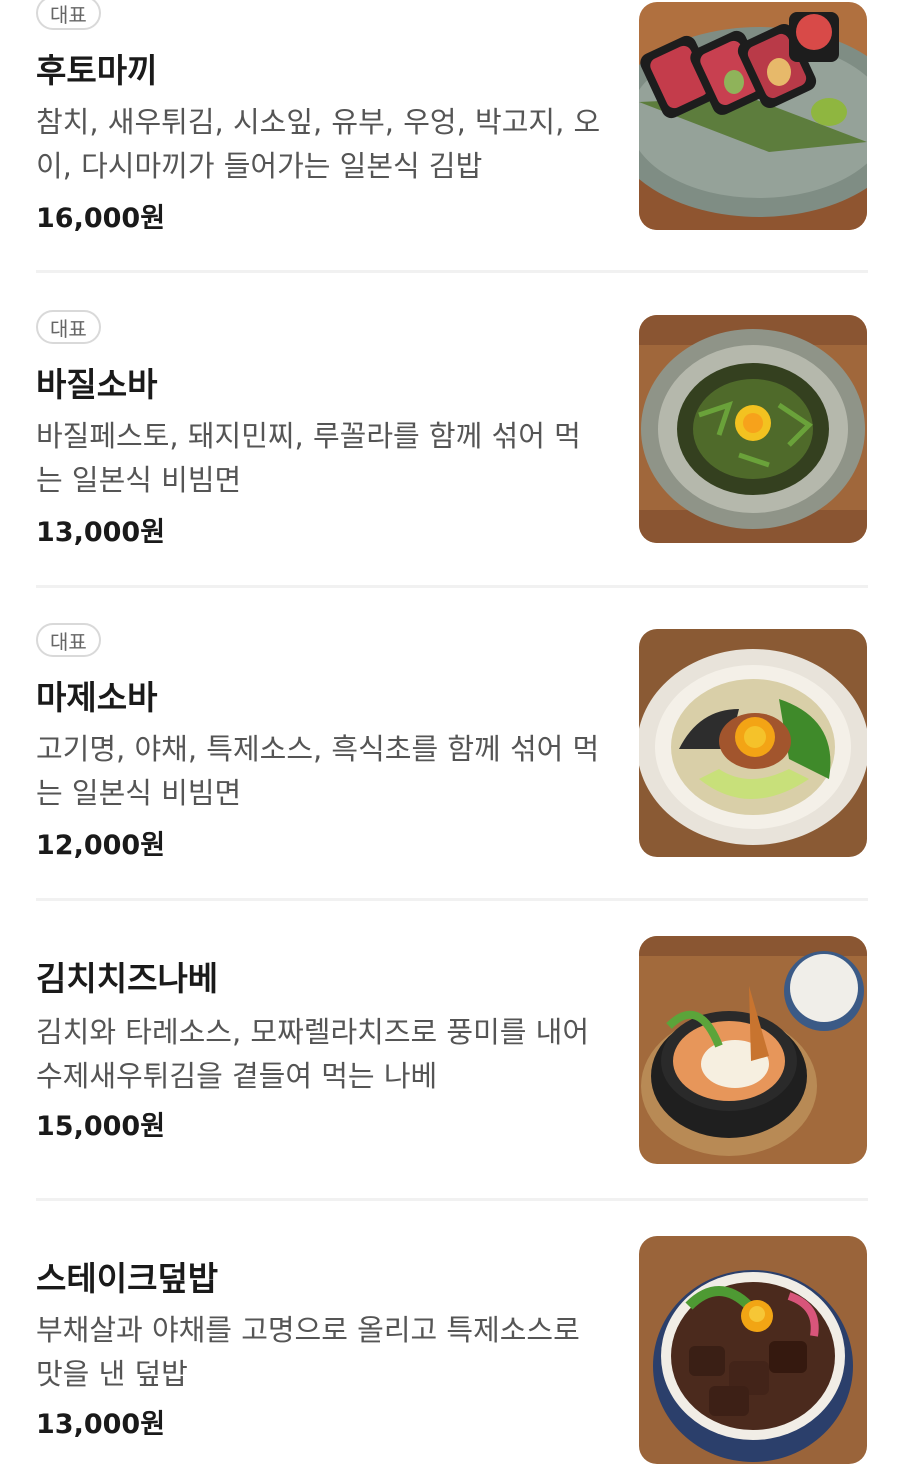  What do you see at coordinates (753, 743) in the screenshot?
I see `maze-soba-photo` at bounding box center [753, 743].